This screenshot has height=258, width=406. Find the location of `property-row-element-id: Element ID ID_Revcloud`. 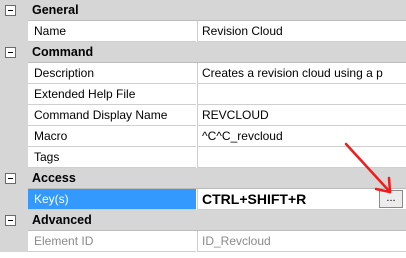

property-row-element-id: Element ID ID_Revcloud is located at coordinates (203, 241).